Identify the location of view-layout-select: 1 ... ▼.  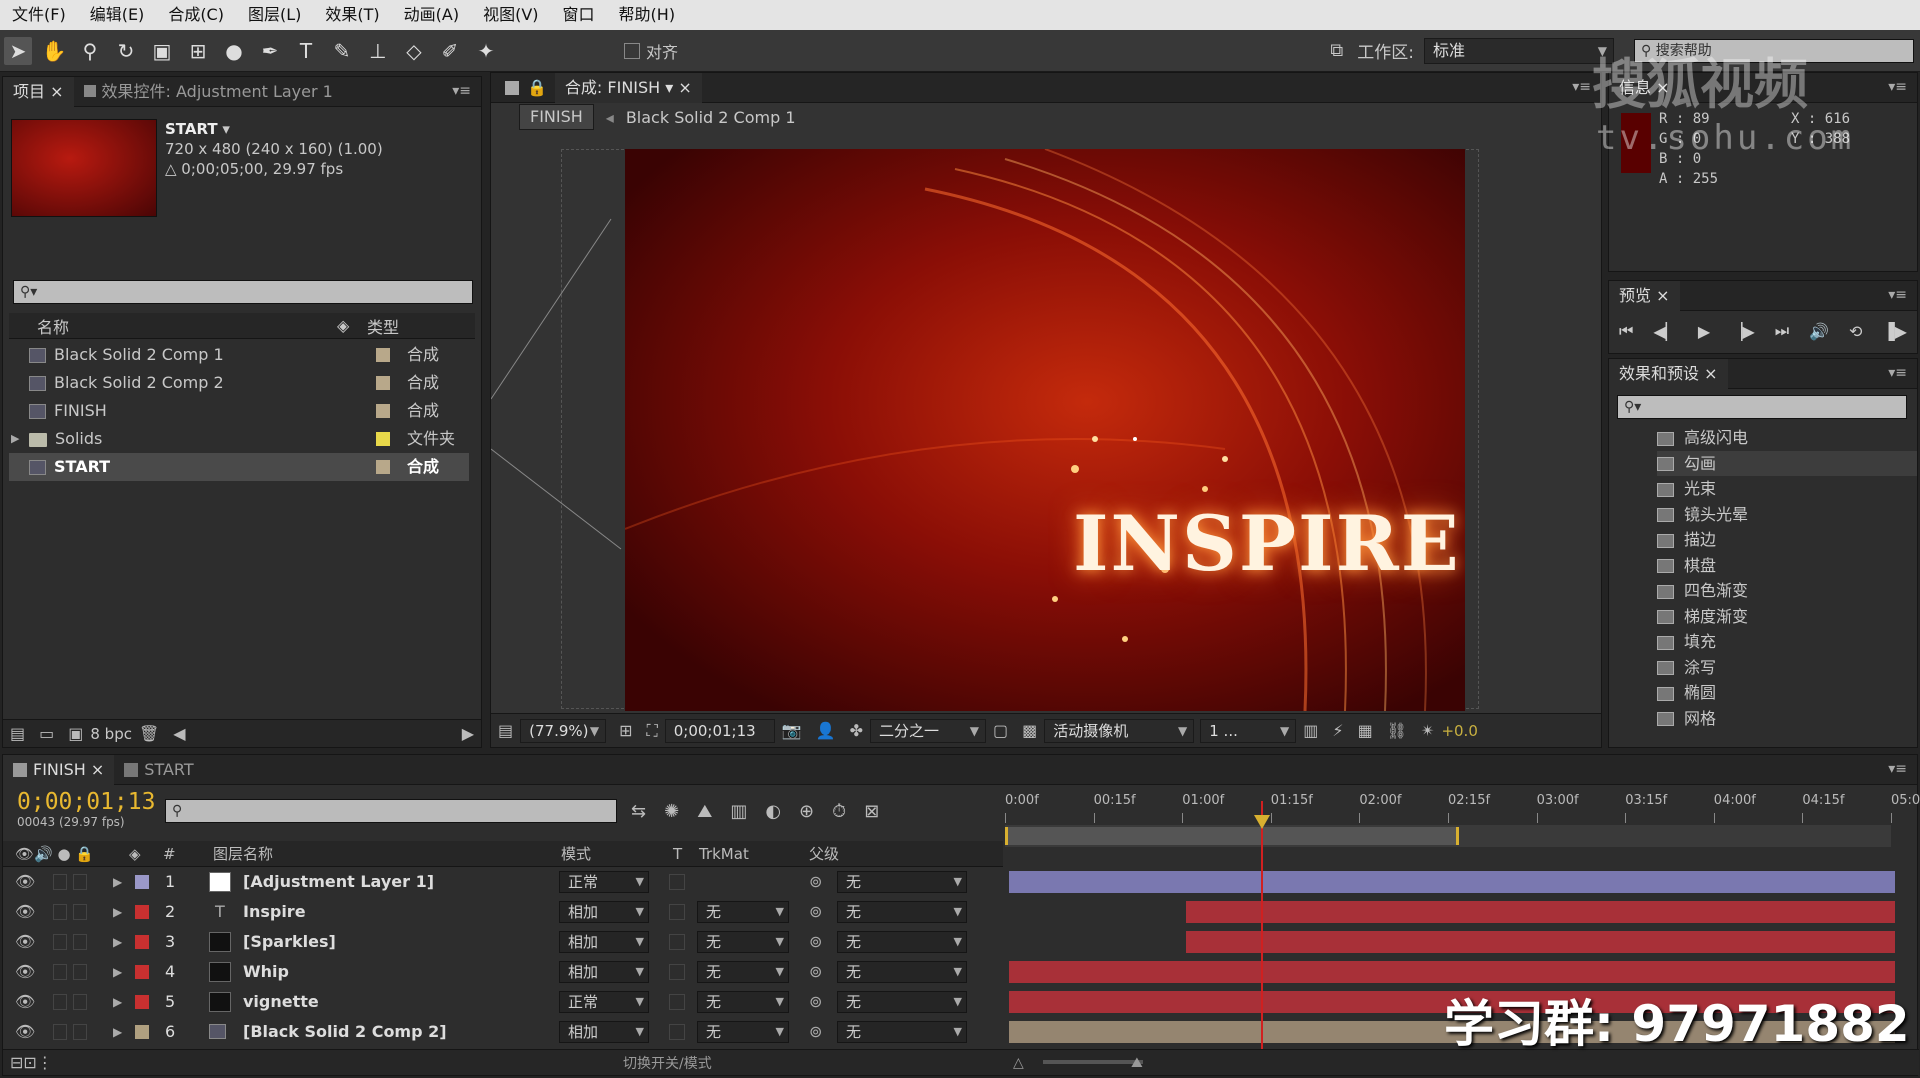
(1248, 730).